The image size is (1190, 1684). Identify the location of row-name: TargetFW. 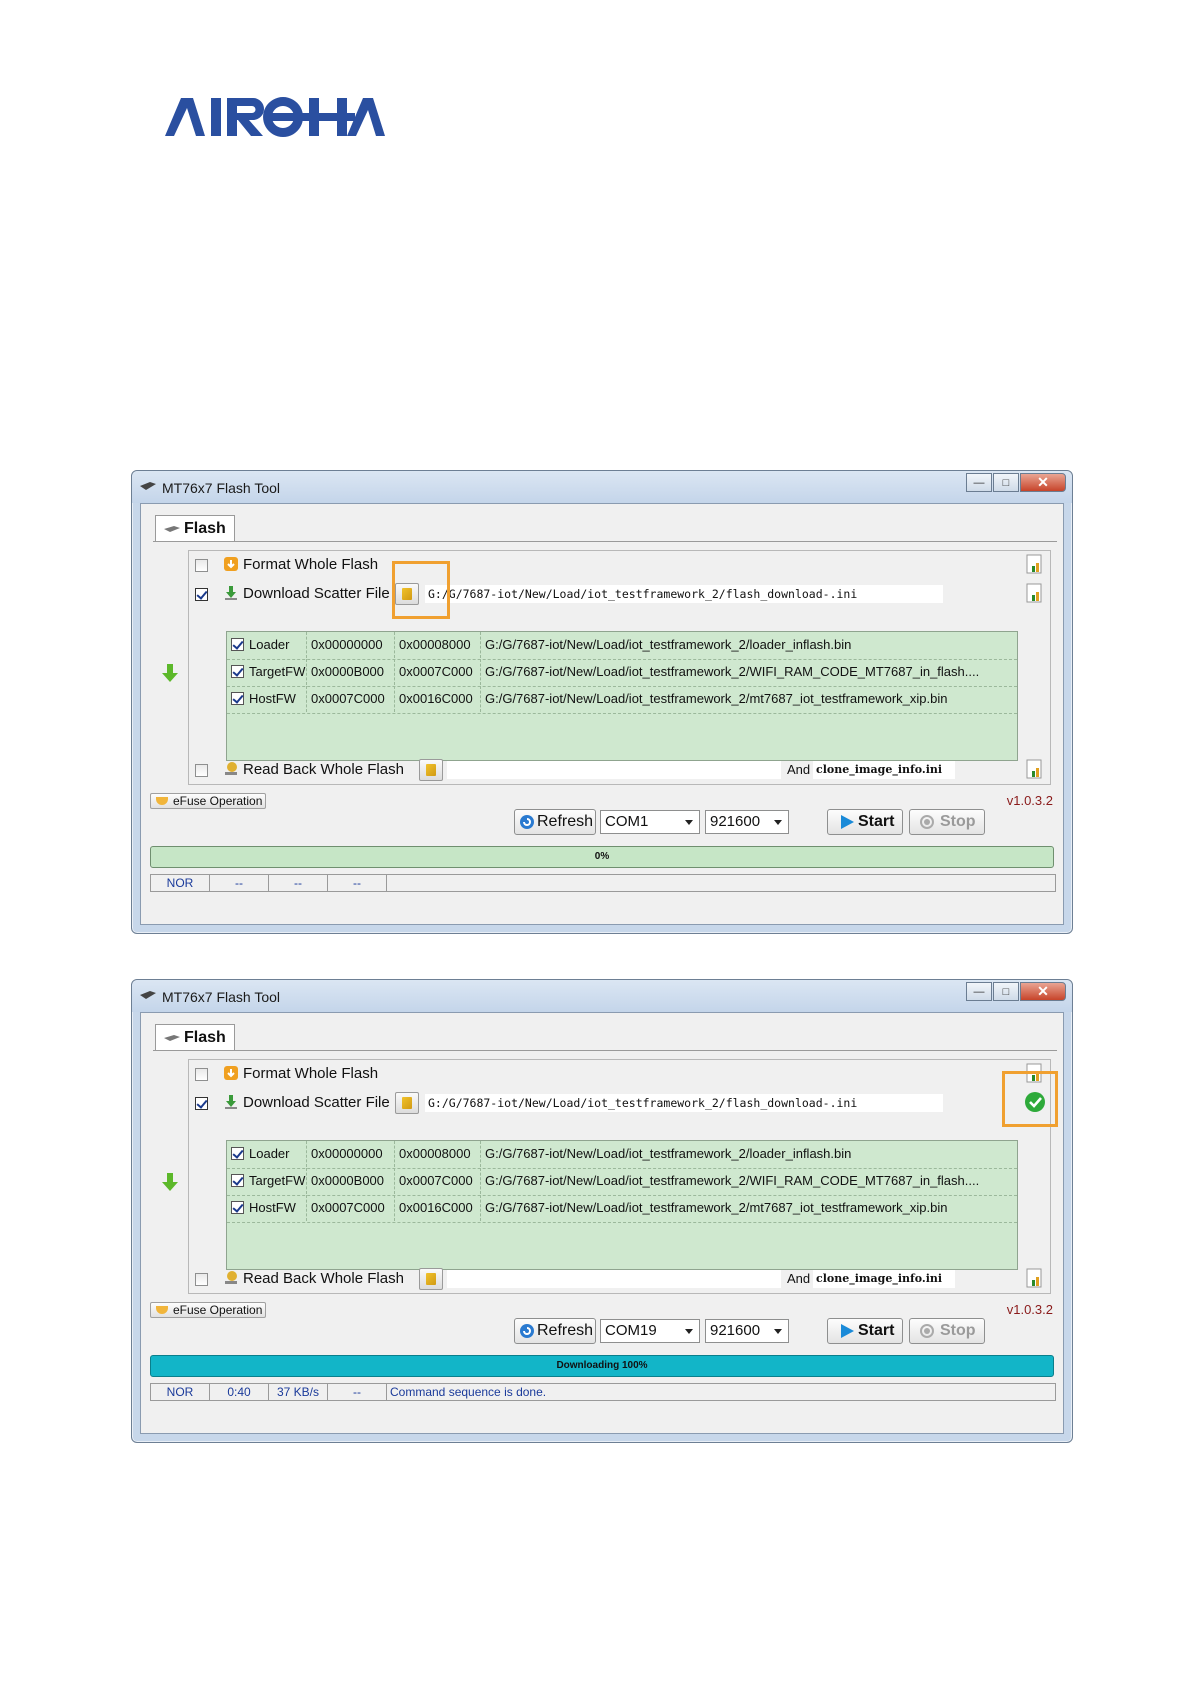
(277, 671).